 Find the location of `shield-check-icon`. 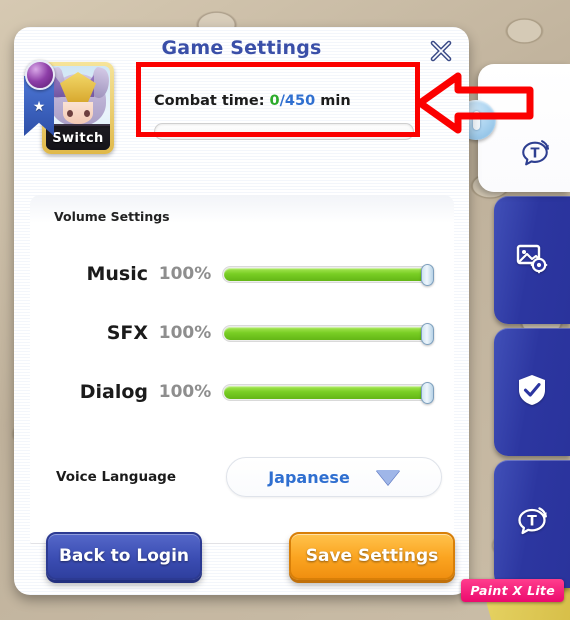

shield-check-icon is located at coordinates (532, 392).